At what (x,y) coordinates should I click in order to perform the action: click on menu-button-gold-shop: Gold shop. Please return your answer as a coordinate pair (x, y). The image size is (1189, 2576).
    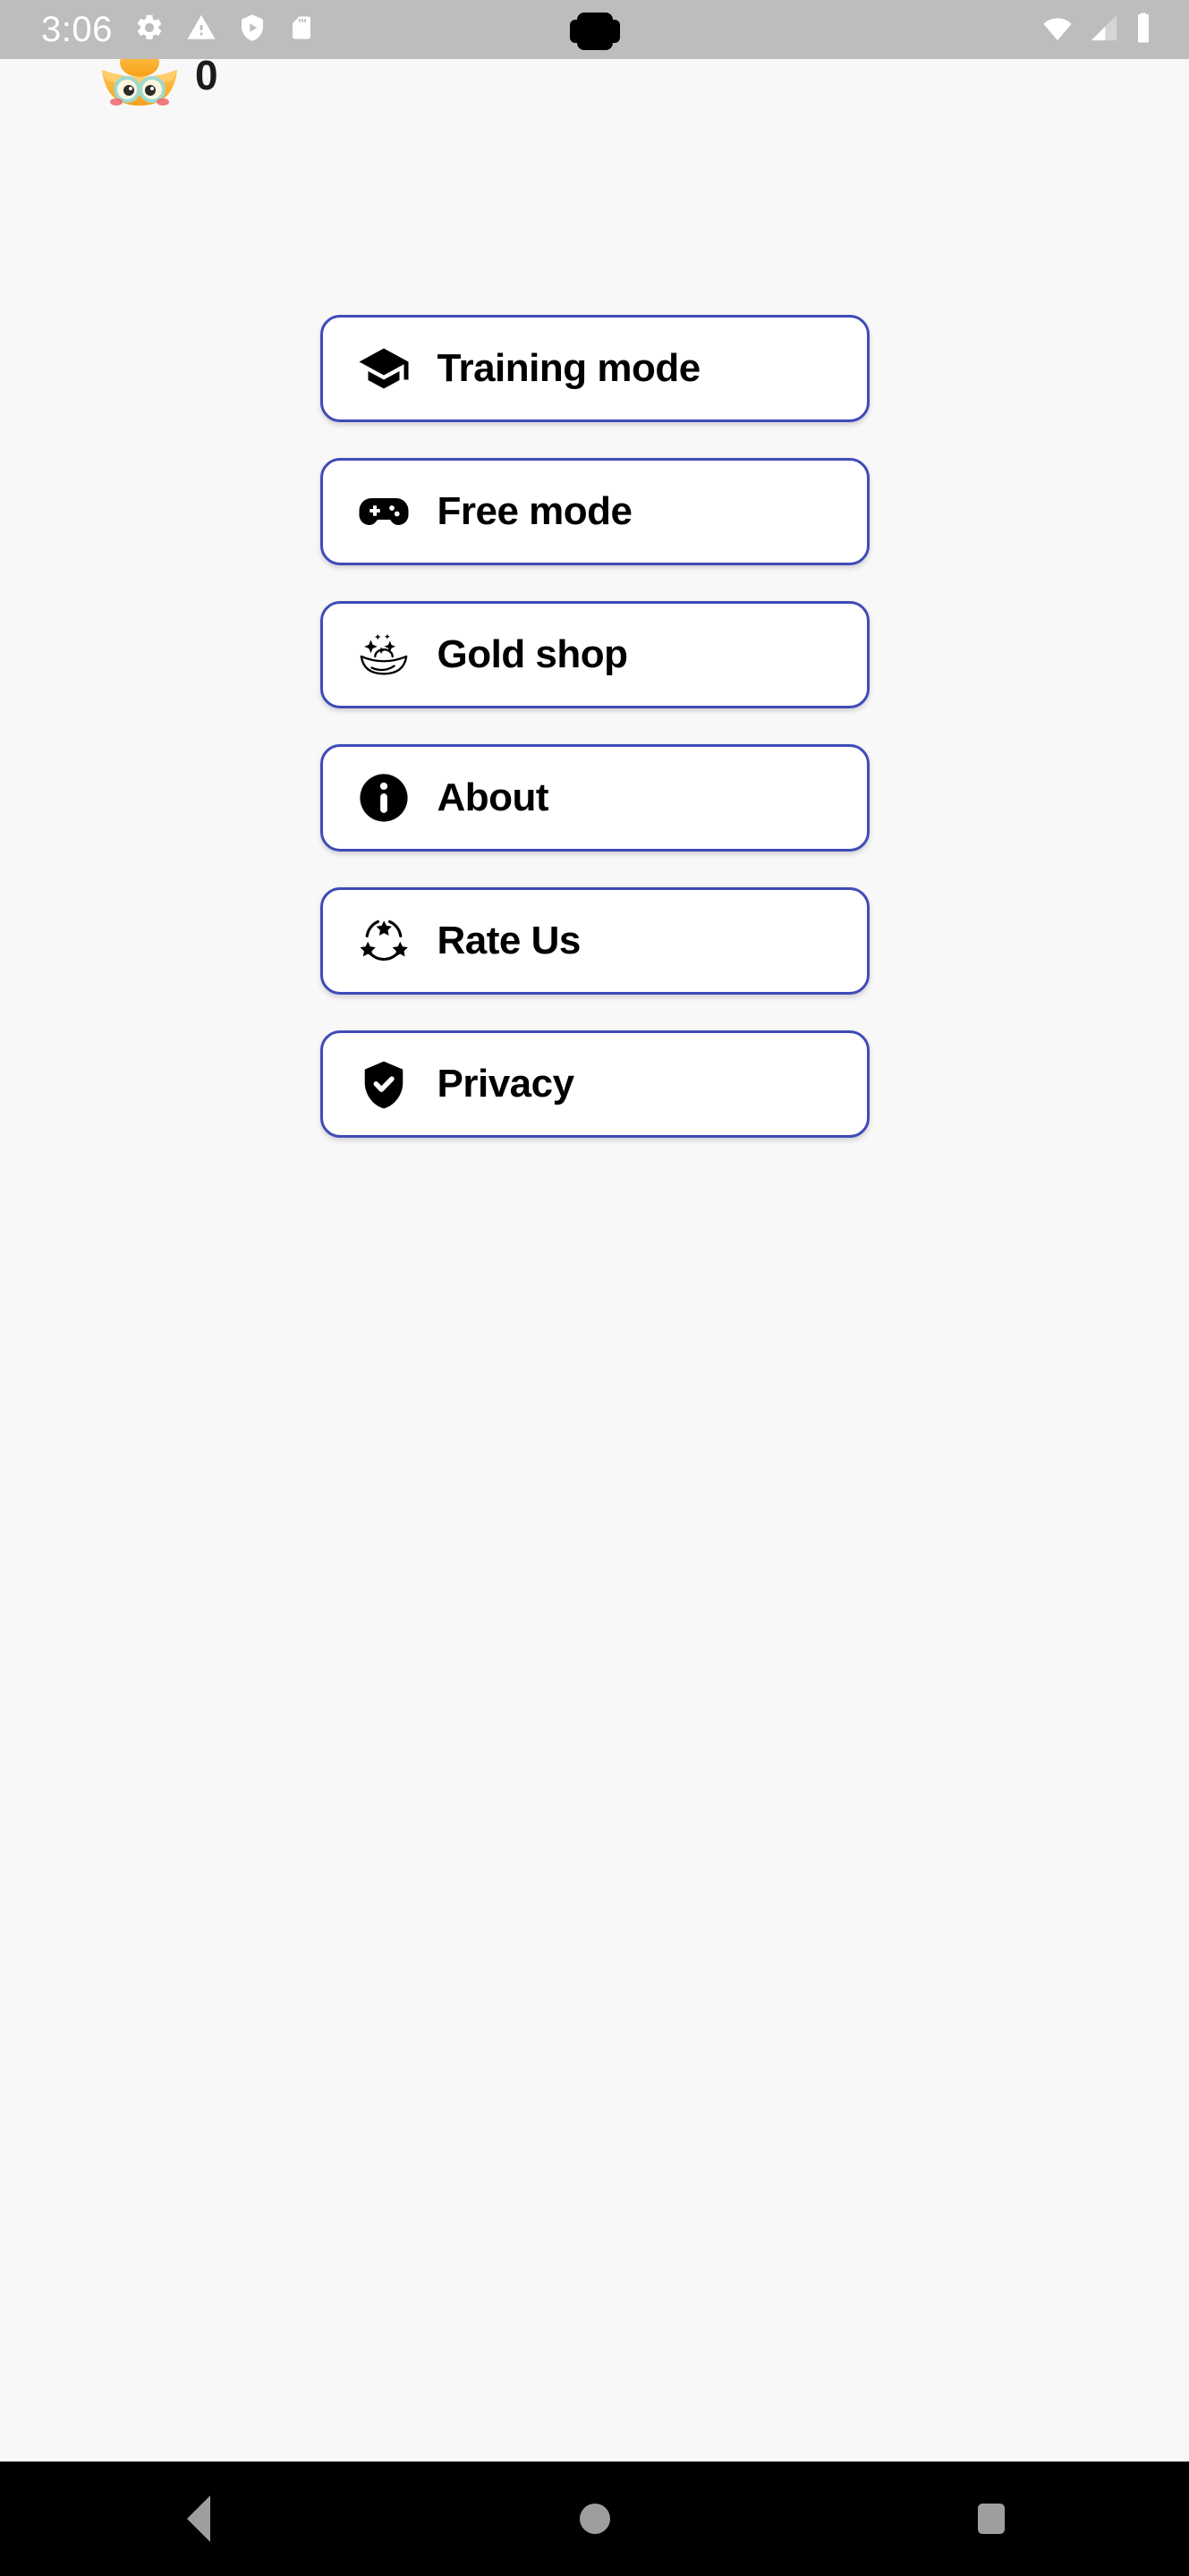
    Looking at the image, I should click on (594, 654).